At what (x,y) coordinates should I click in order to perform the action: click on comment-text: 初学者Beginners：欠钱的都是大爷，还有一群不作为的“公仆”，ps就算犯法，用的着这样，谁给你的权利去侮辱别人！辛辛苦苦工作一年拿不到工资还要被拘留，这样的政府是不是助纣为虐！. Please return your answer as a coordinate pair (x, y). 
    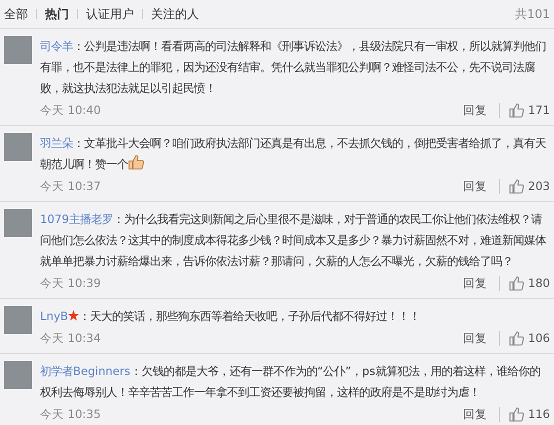
    Looking at the image, I should click on (291, 382).